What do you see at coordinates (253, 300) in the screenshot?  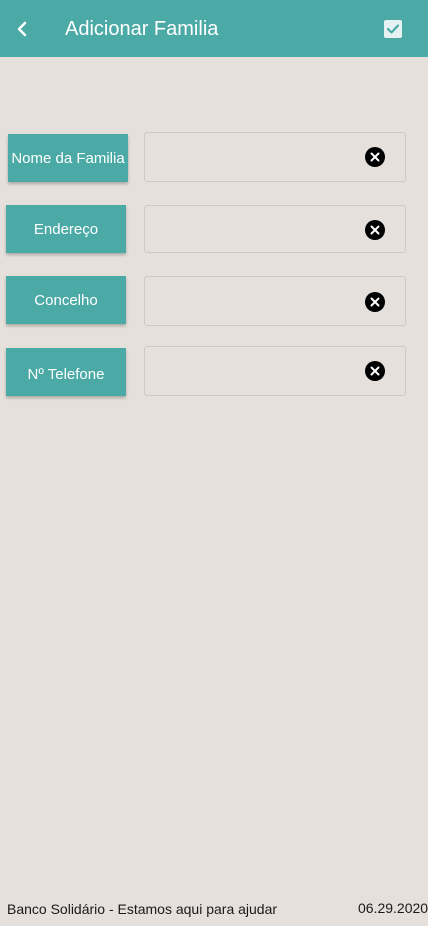 I see `municipality-input` at bounding box center [253, 300].